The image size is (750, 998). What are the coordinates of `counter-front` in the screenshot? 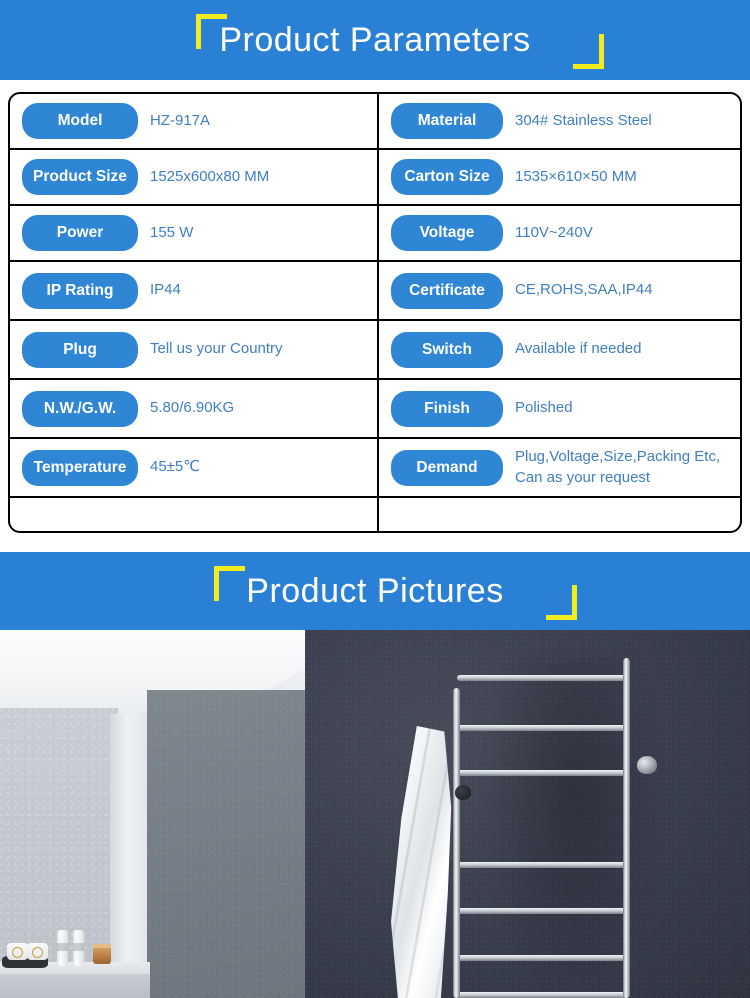 It's located at (75, 986).